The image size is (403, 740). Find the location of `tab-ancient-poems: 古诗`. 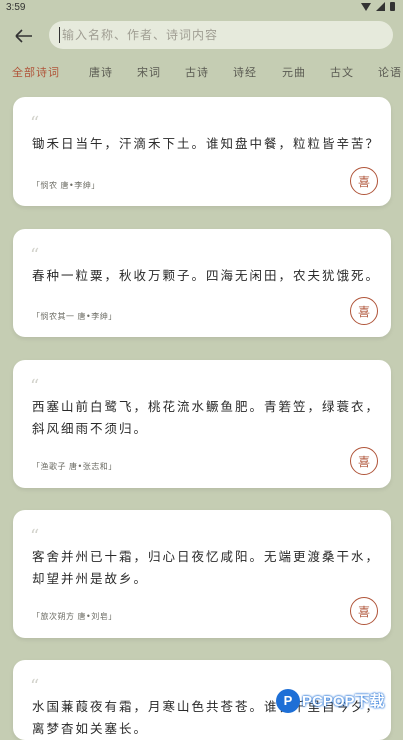

tab-ancient-poems: 古诗 is located at coordinates (197, 72).